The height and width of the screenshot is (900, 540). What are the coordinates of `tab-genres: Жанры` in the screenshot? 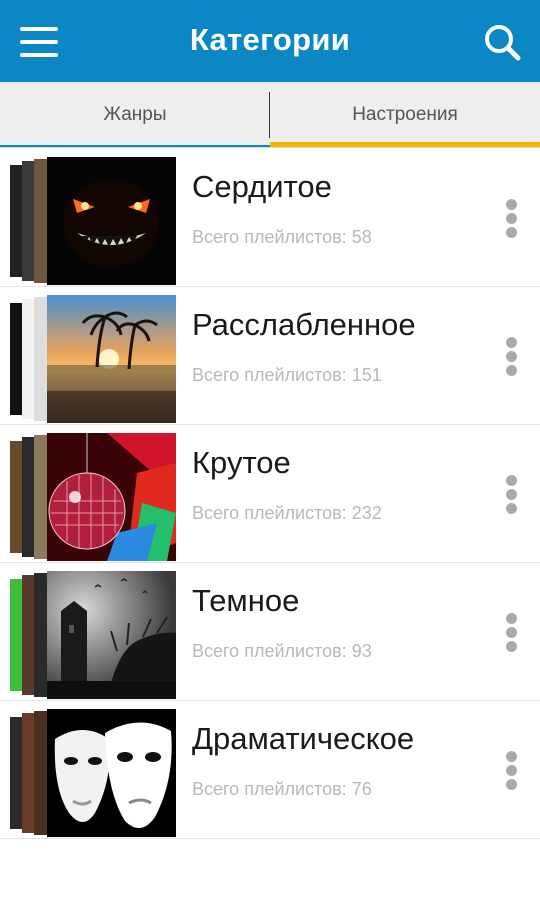 It's located at (135, 115).